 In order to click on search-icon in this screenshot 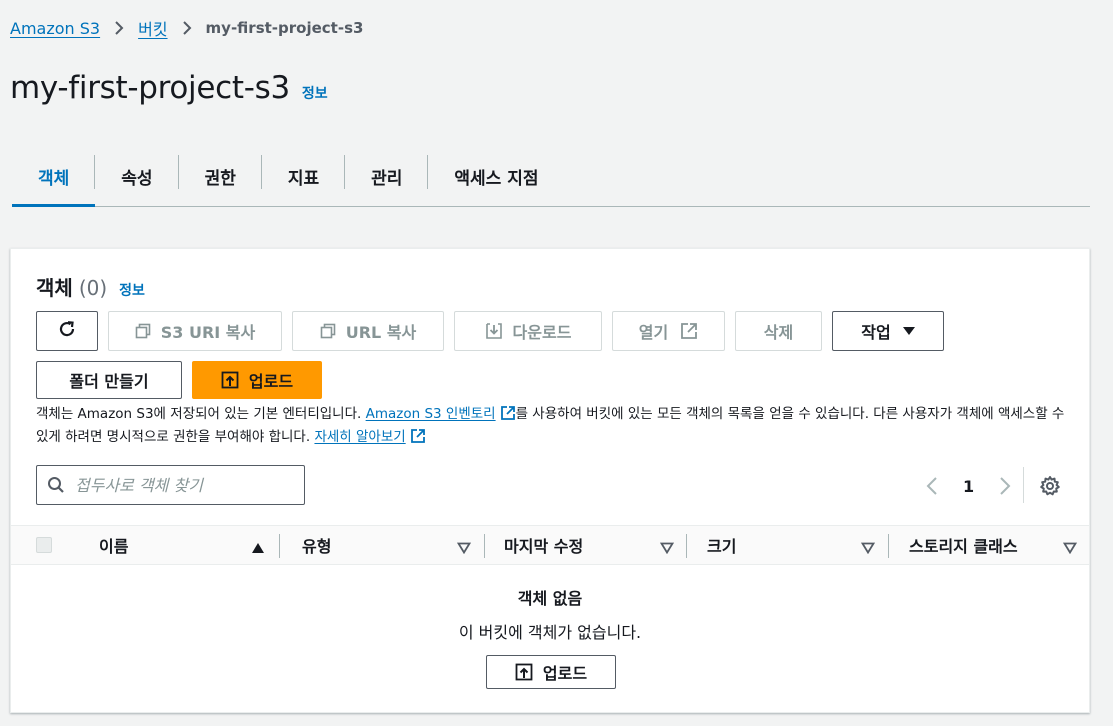, I will do `click(56, 485)`.